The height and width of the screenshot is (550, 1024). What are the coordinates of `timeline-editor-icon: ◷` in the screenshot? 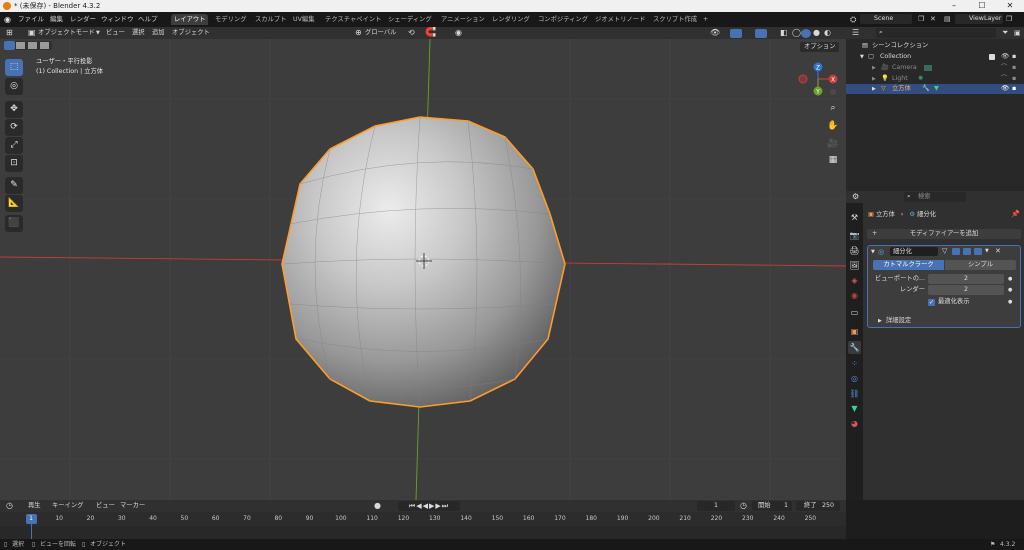 It's located at (9, 506).